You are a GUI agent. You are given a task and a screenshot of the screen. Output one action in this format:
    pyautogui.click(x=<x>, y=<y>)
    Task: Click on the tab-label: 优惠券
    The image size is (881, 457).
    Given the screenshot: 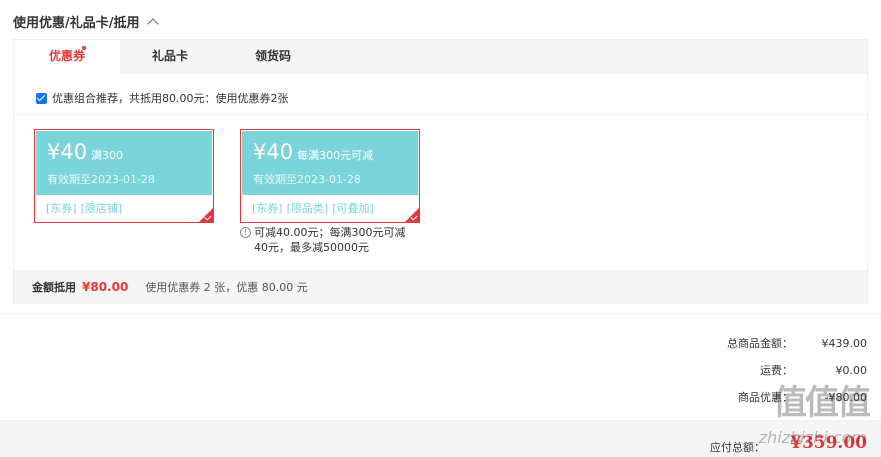 What is the action you would take?
    pyautogui.click(x=66, y=56)
    